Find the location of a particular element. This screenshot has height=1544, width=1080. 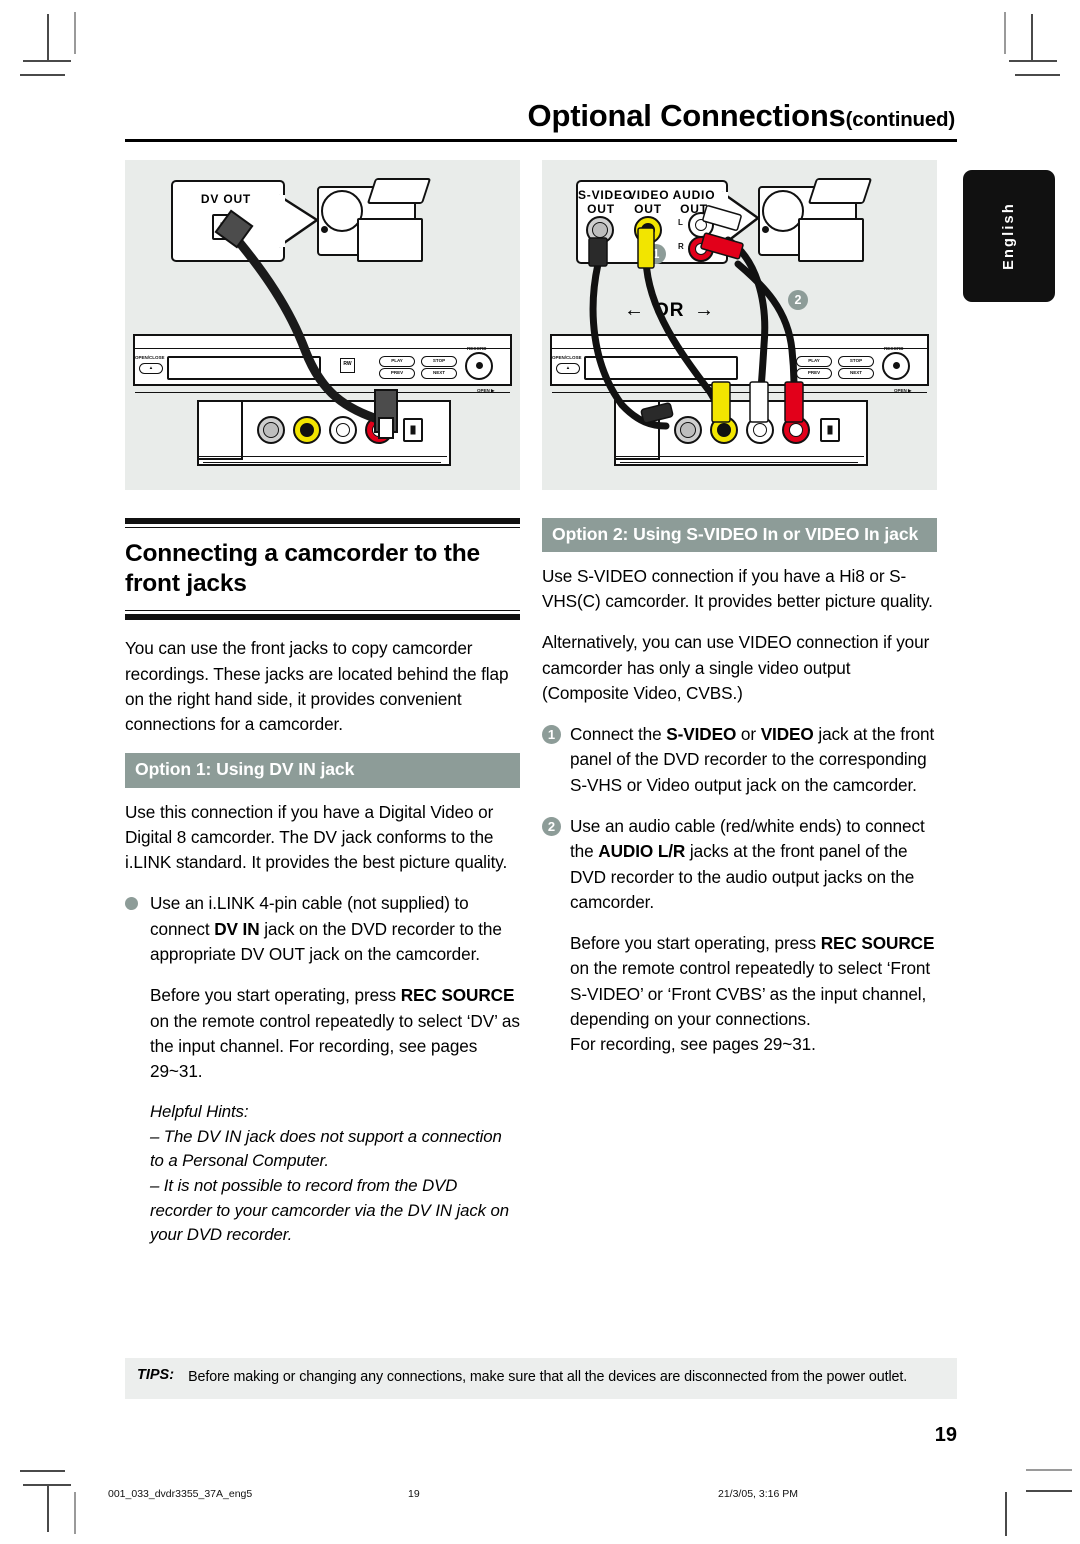

step-1-bold-svideo: S-VIDEO is located at coordinates (701, 734).